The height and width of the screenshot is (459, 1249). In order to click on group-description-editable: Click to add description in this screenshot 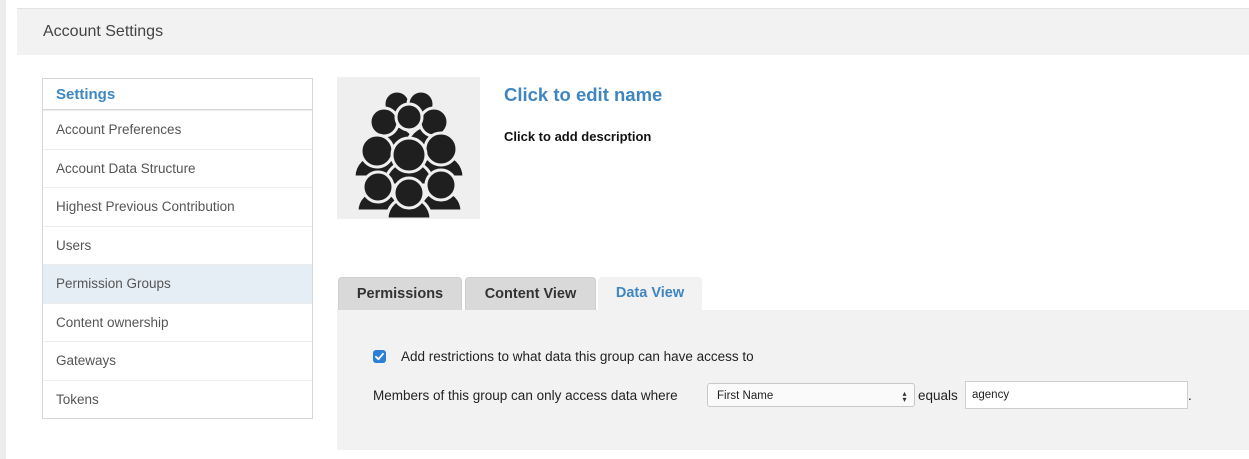, I will do `click(577, 136)`.